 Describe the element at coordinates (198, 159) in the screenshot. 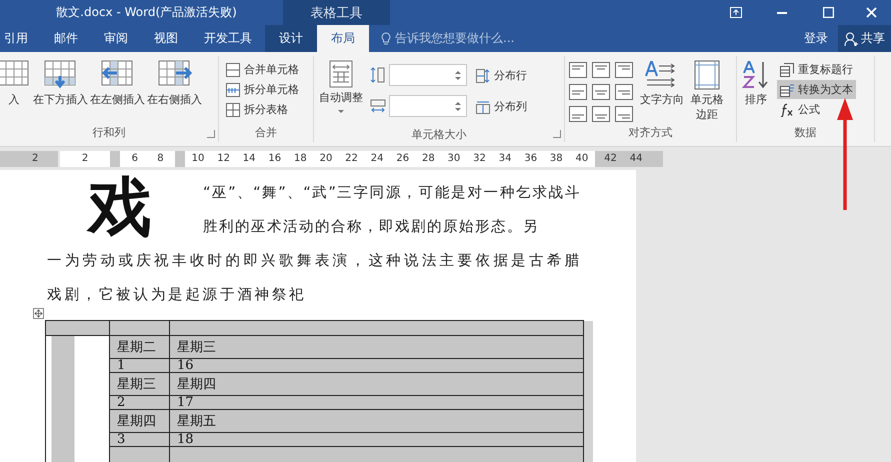

I see `ruler-number: 10` at that location.